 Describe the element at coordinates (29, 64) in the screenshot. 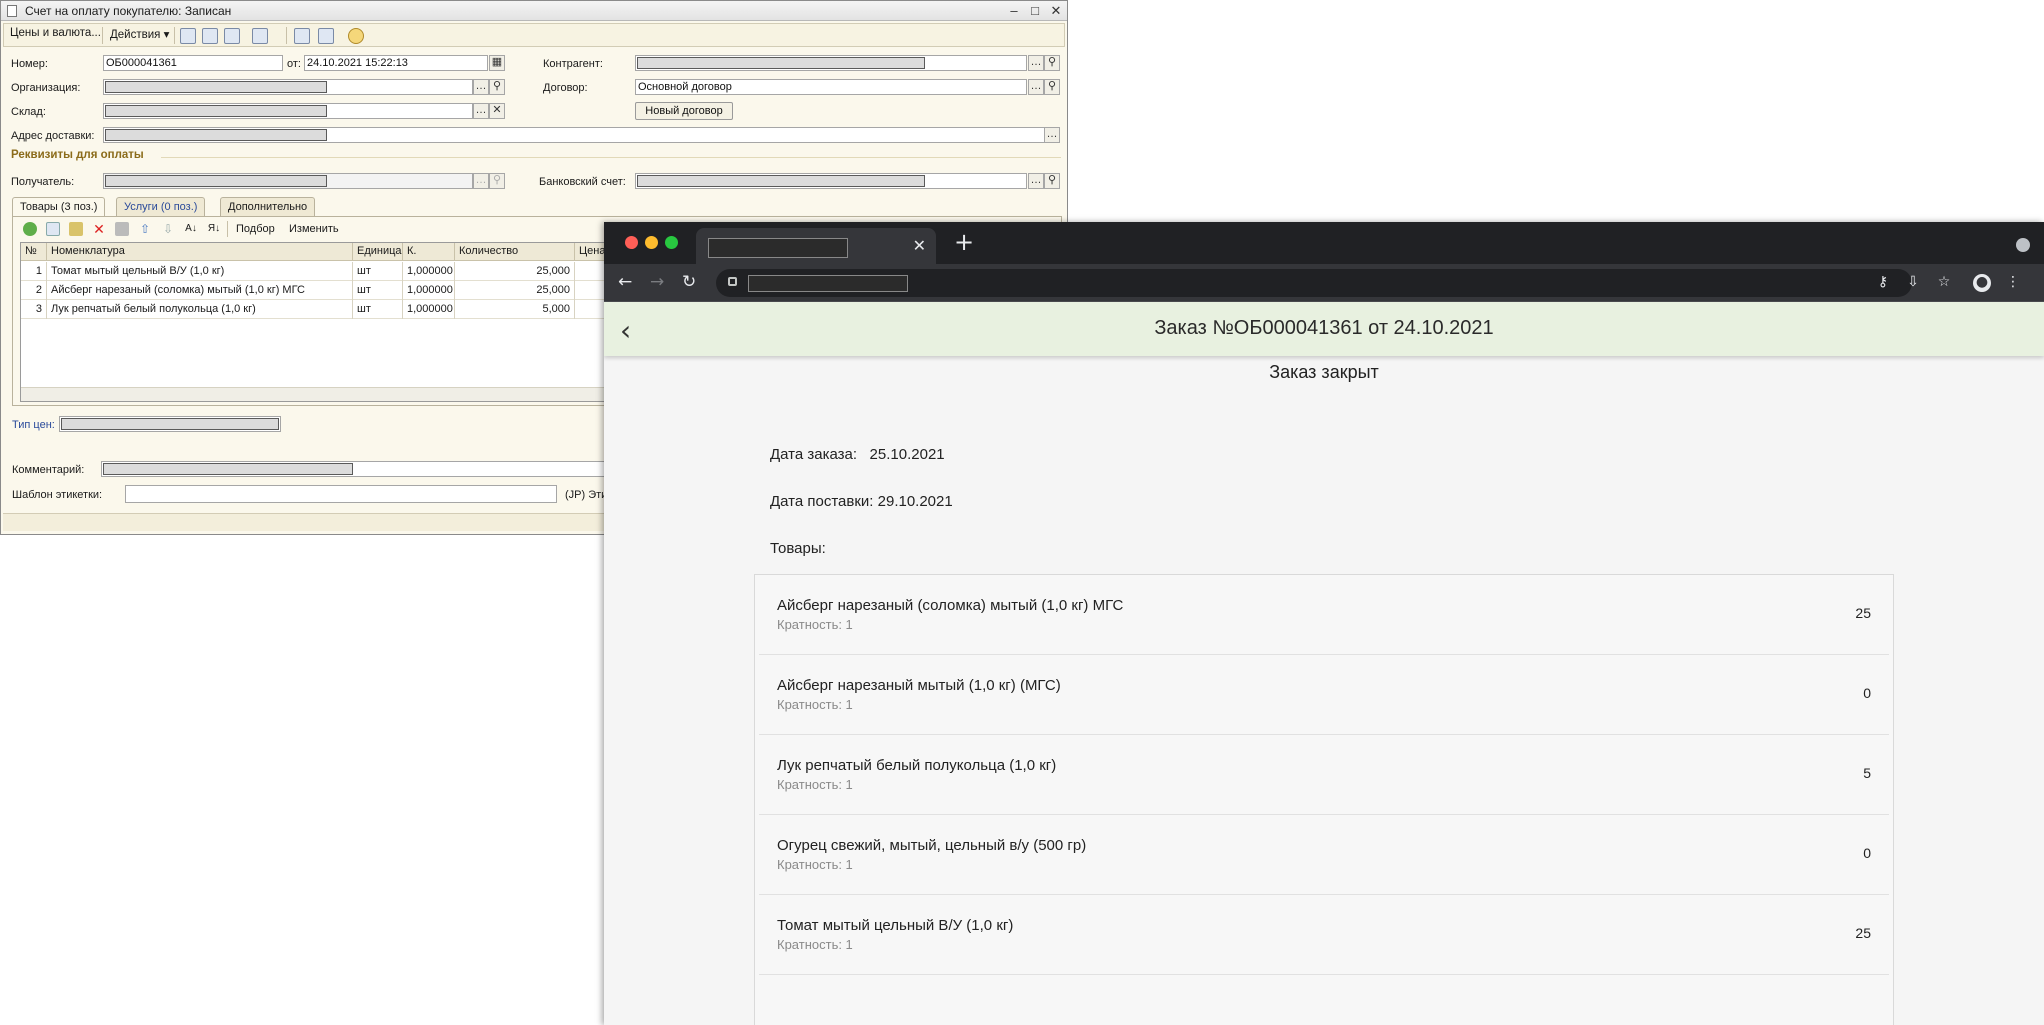

I see `number-label: Номер:` at that location.